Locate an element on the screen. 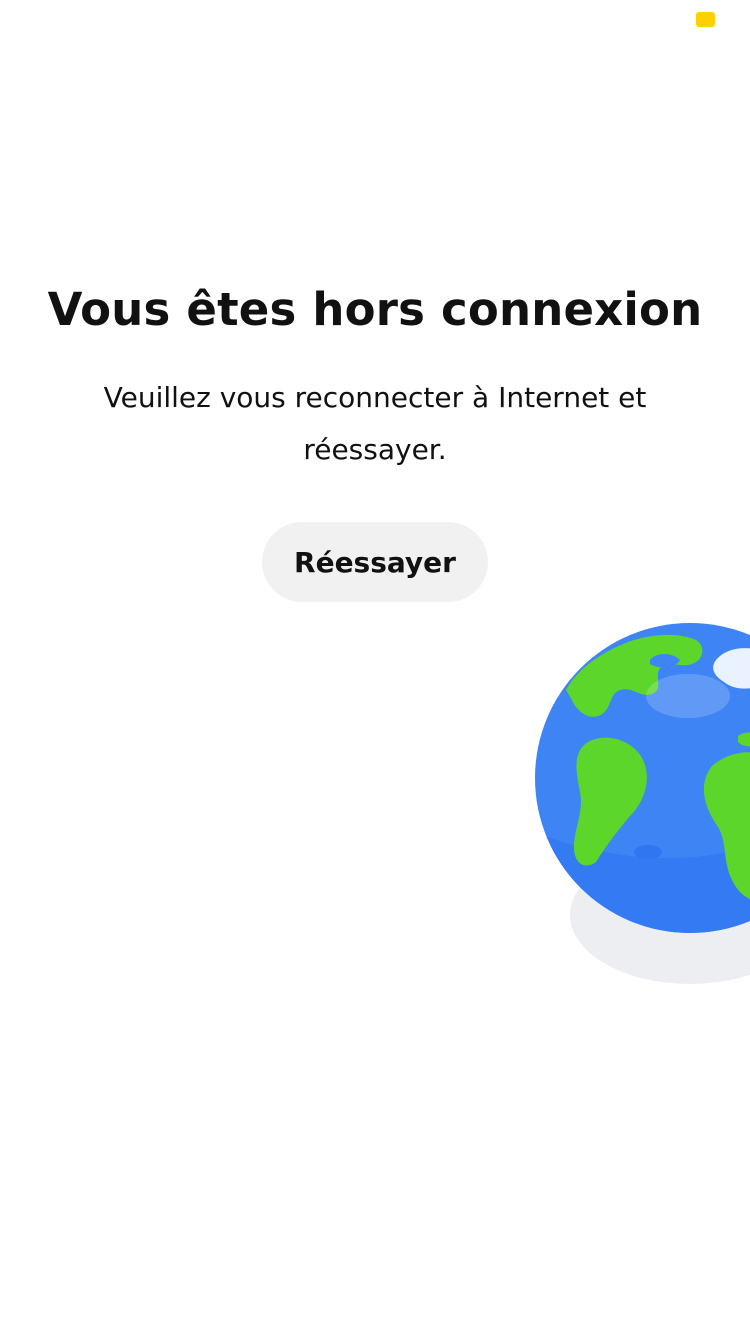 The image size is (750, 1334). globe-lake is located at coordinates (648, 852).